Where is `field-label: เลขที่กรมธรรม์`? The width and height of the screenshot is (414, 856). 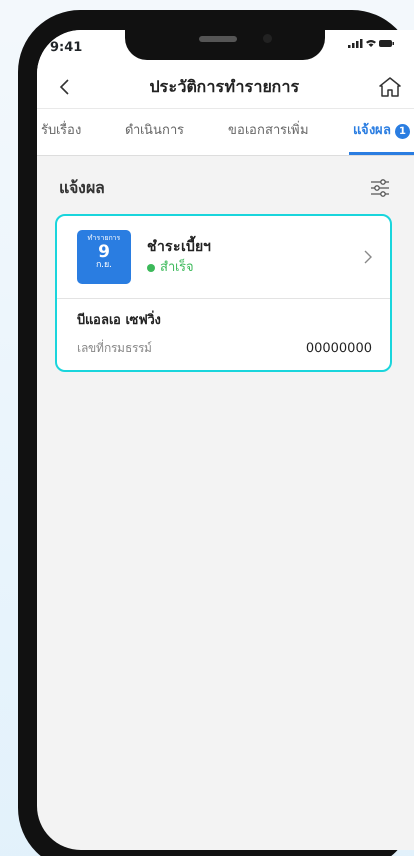 field-label: เลขที่กรมธรรม์ is located at coordinates (114, 348).